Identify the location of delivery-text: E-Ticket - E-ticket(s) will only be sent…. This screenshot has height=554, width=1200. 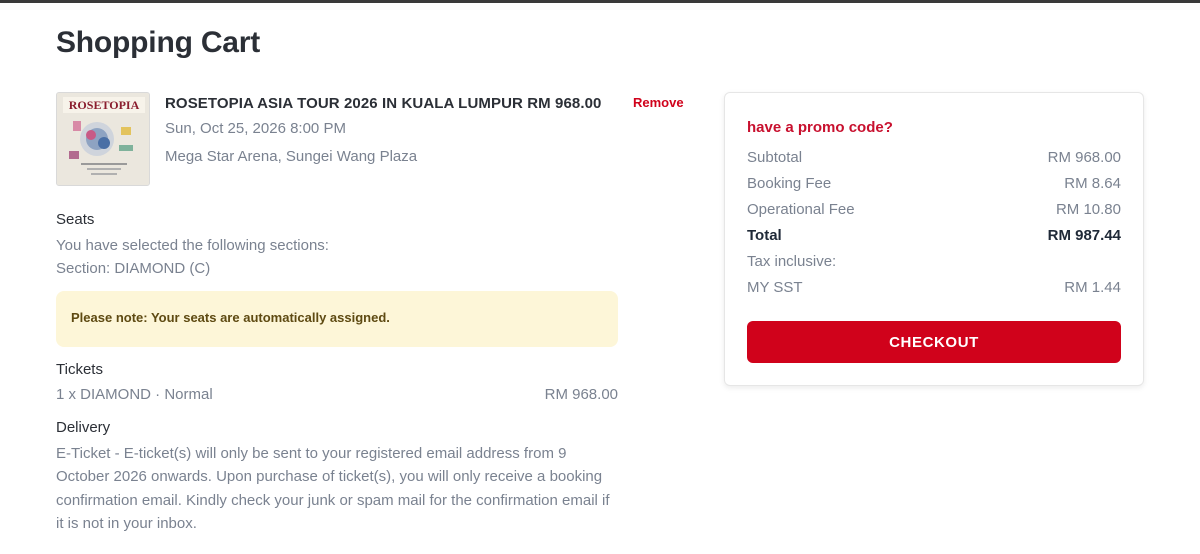
(333, 488).